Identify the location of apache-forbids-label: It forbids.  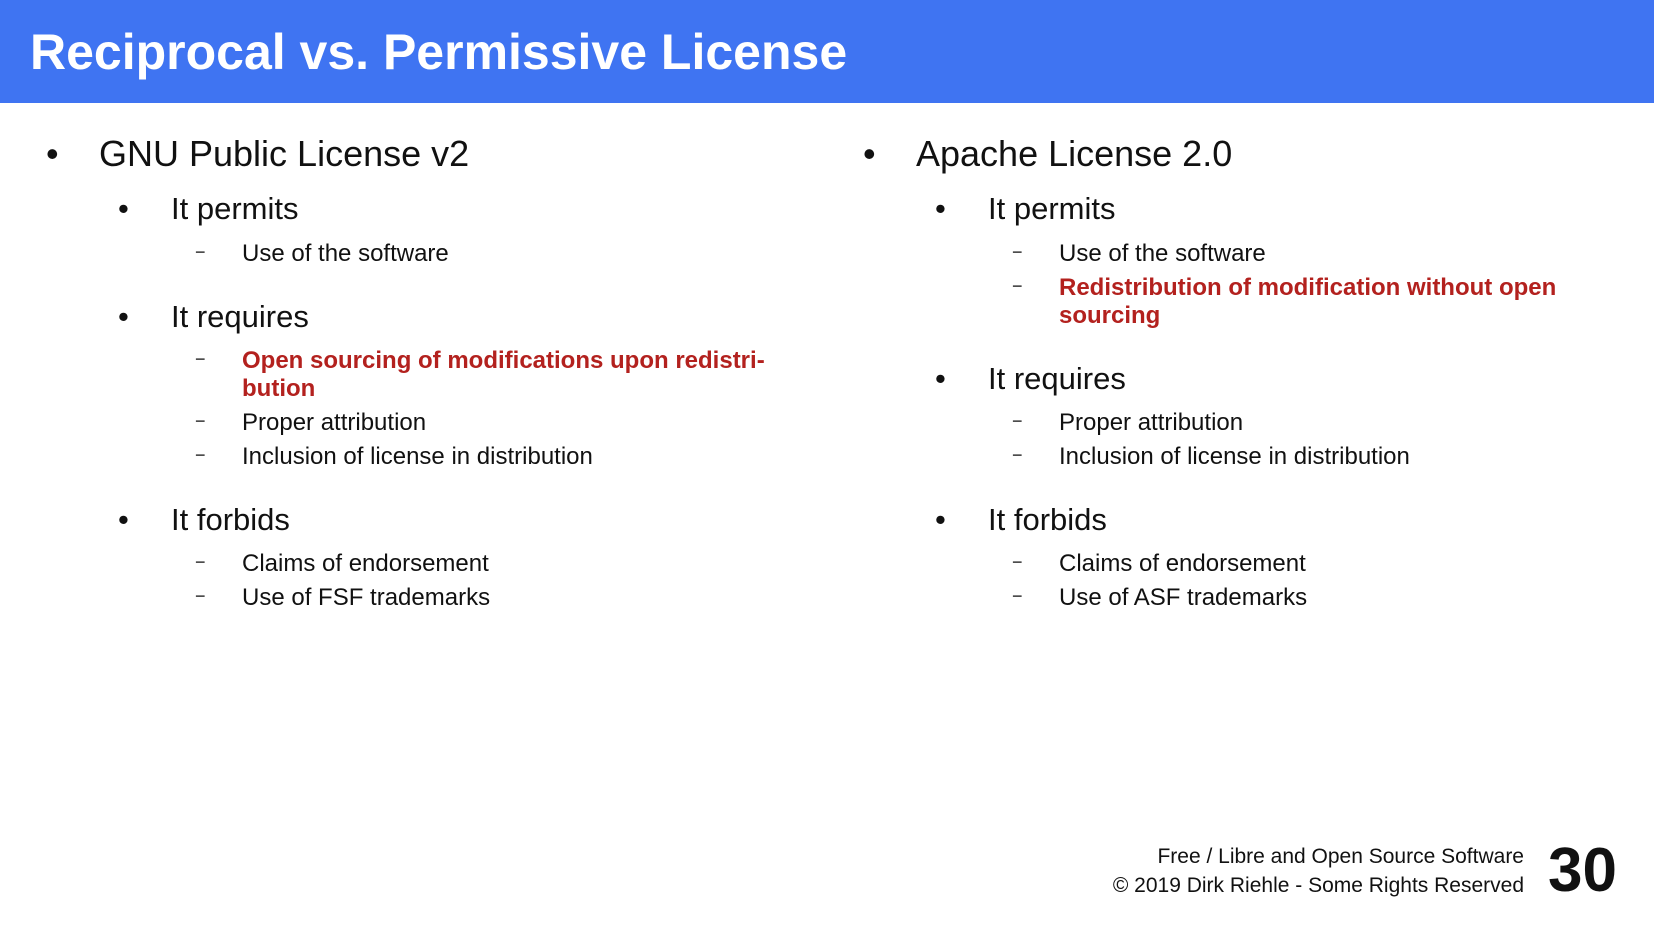
(1047, 519).